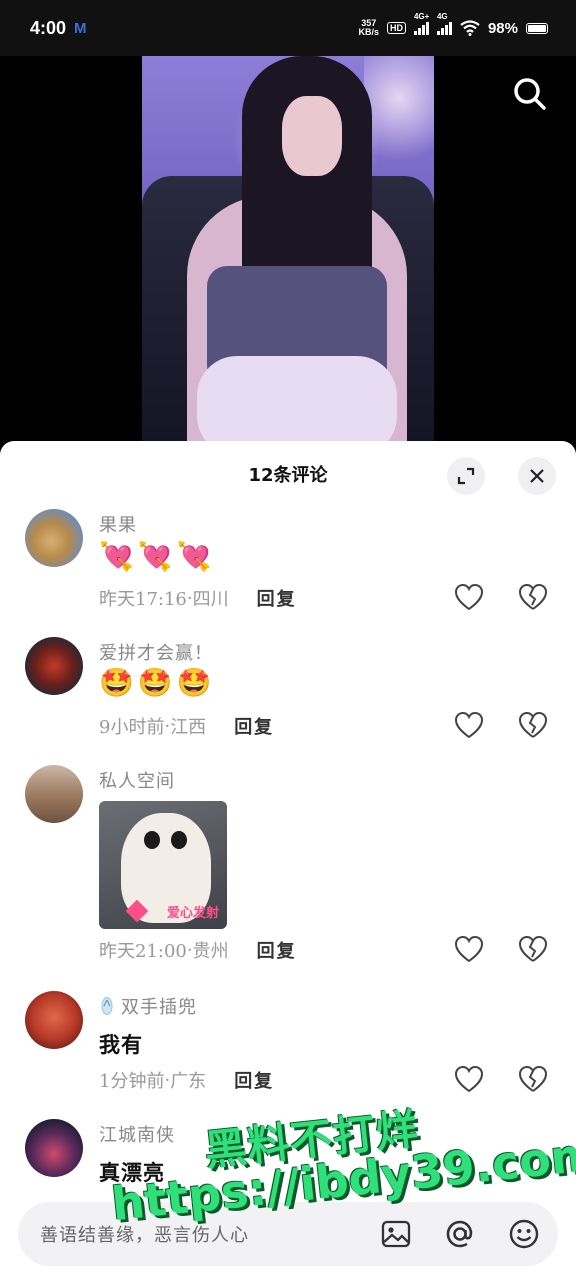 This screenshot has width=576, height=1280. I want to click on comment-author: 江城南侠, so click(137, 1134).